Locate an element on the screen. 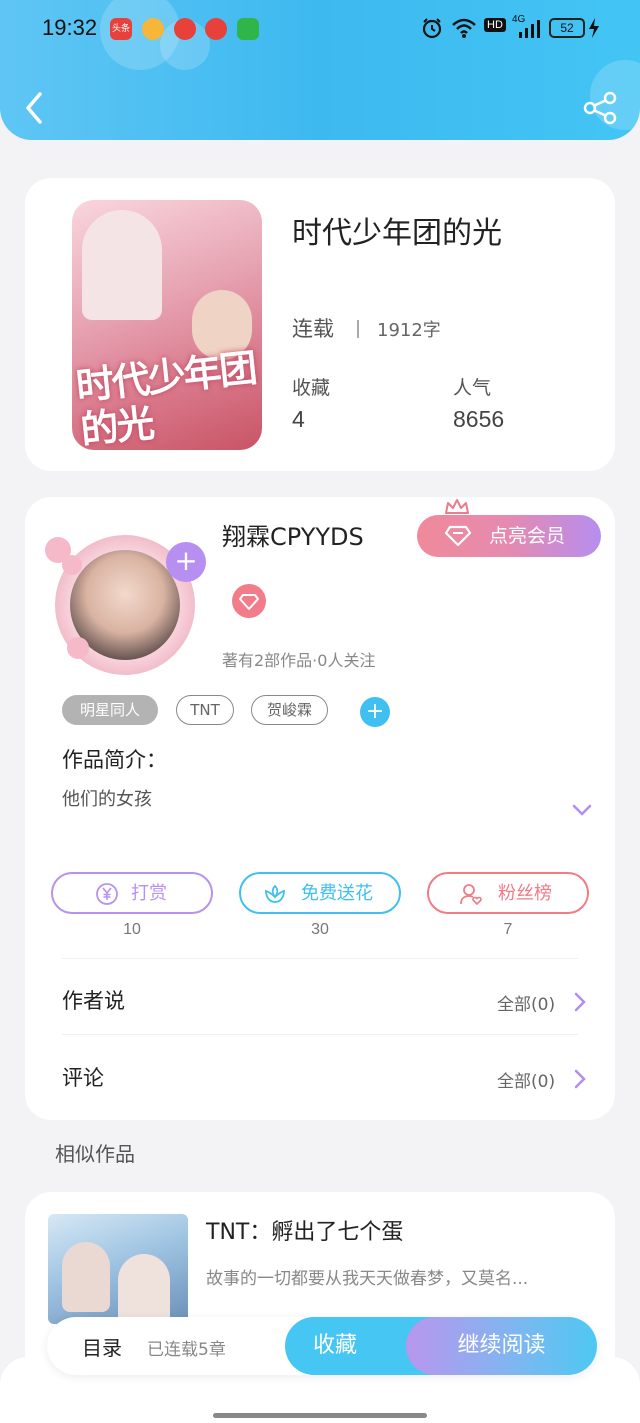 The width and height of the screenshot is (640, 1423). similar-work-cover is located at coordinates (118, 1269).